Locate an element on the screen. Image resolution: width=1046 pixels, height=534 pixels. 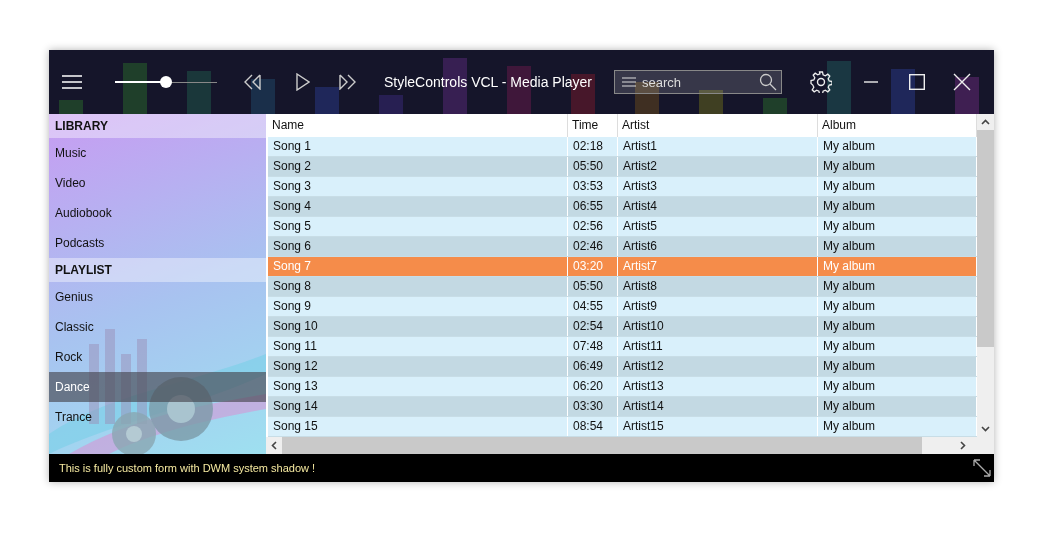
sidebar-item: Genius is located at coordinates (157, 297).